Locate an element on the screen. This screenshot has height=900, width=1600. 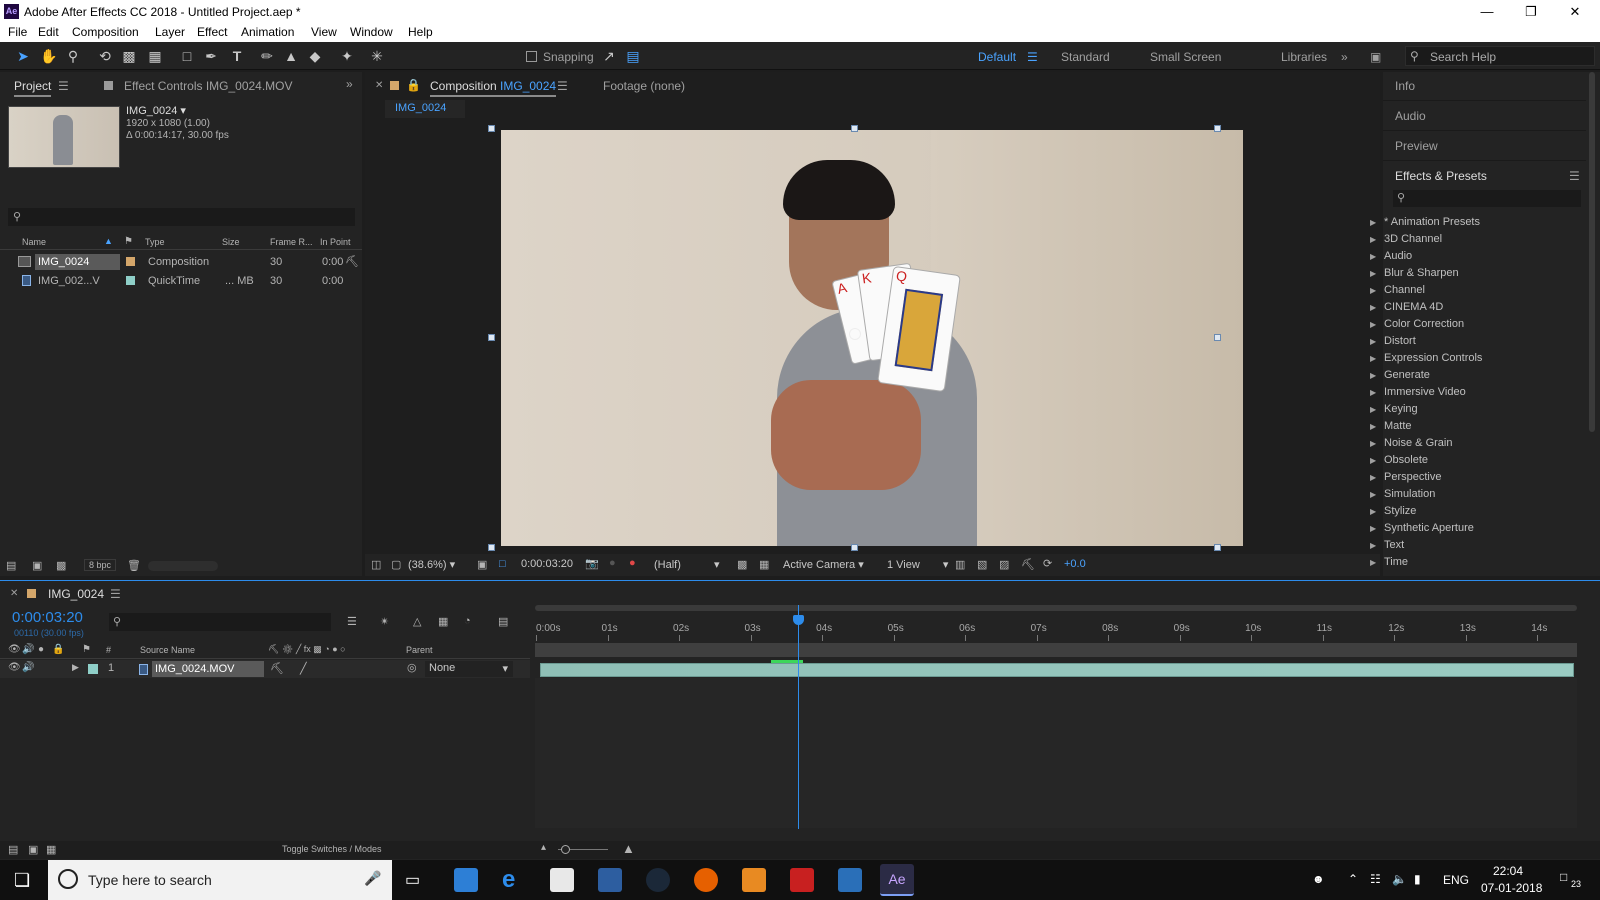
expand-modes-icon: ▣ is located at coordinates (33, 849).